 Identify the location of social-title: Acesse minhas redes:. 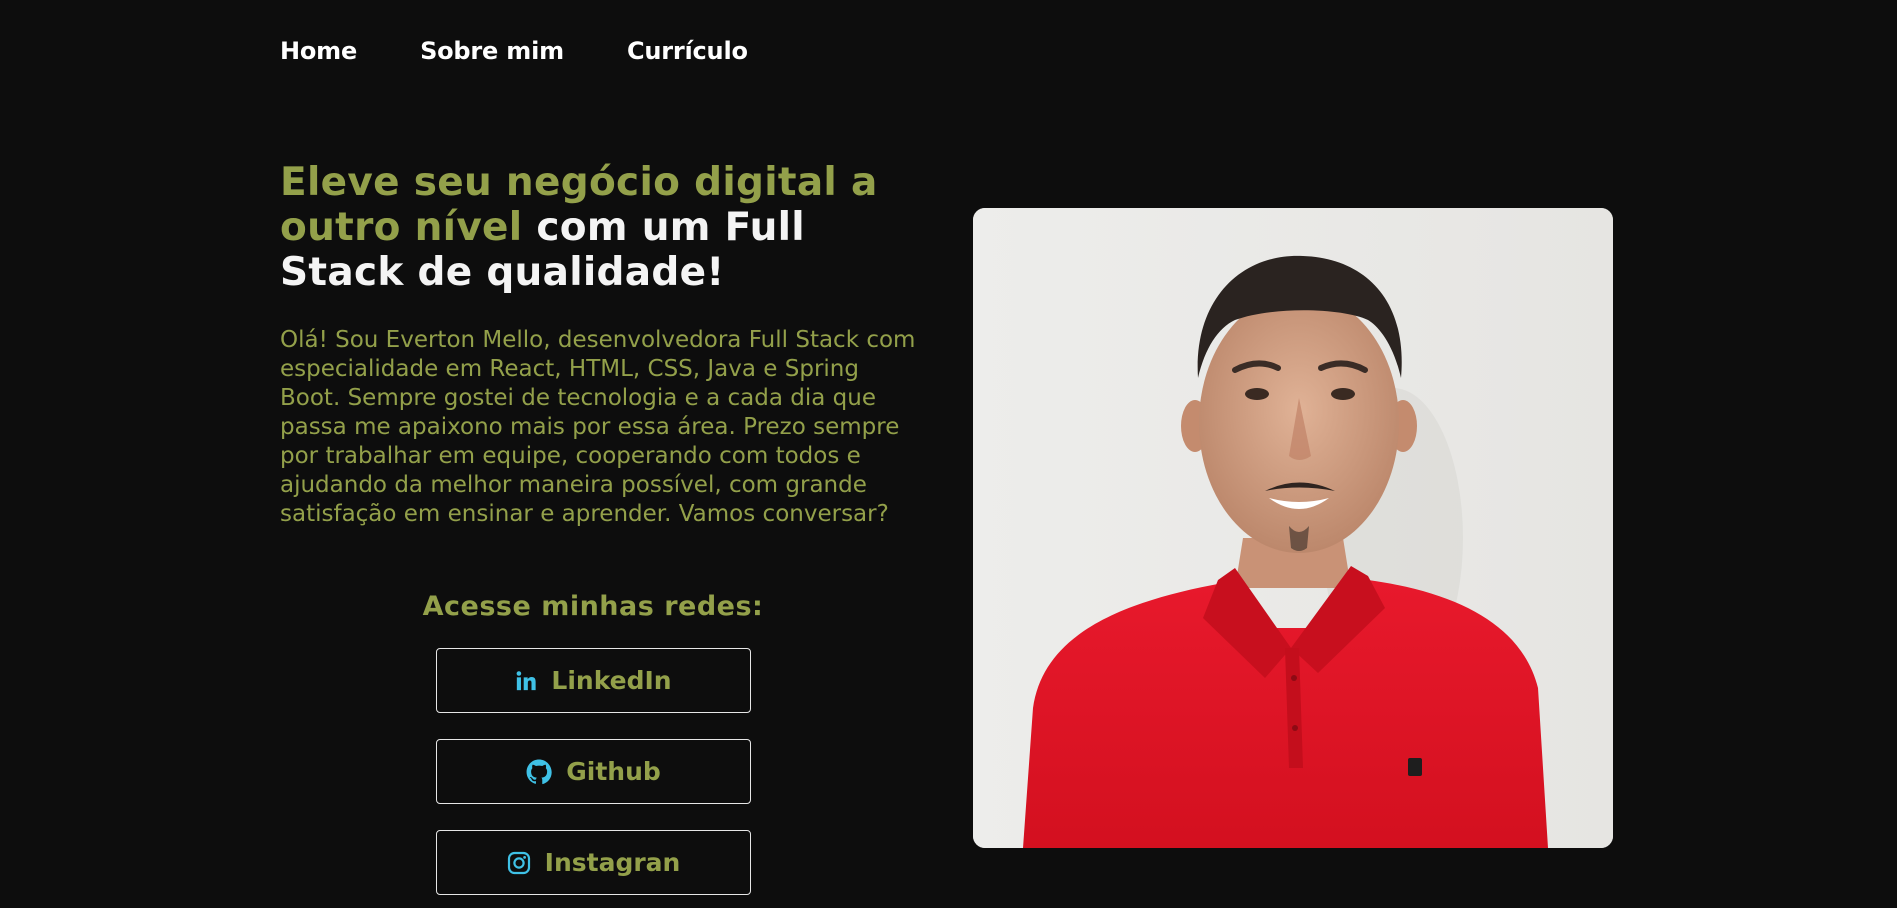
(593, 606).